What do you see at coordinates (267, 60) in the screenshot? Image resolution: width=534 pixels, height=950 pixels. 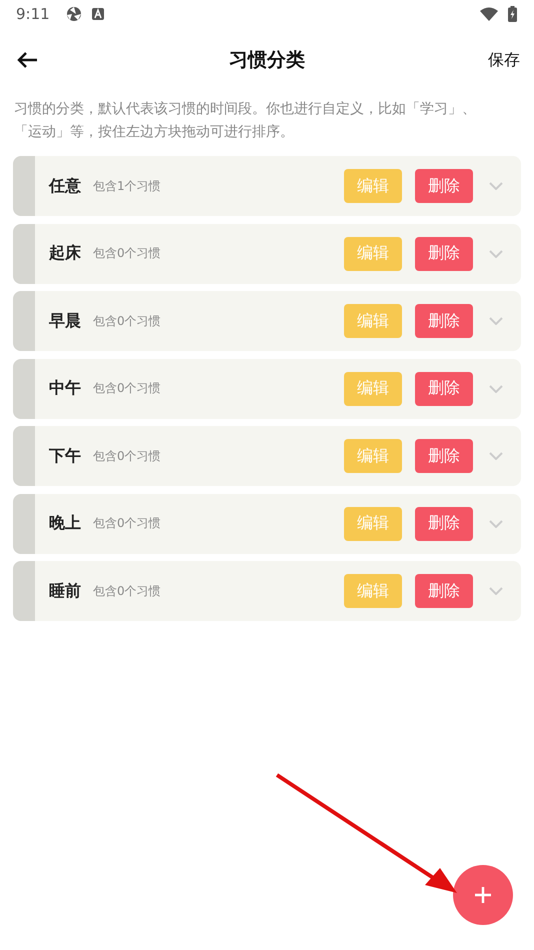 I see `page-title: 习惯分类` at bounding box center [267, 60].